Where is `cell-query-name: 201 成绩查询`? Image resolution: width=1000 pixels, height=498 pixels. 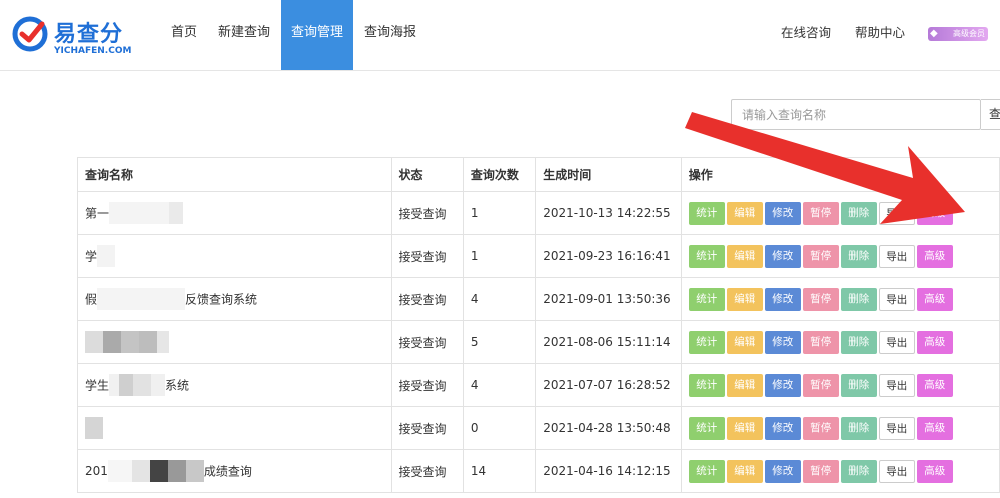 cell-query-name: 201 成绩查询 is located at coordinates (234, 471).